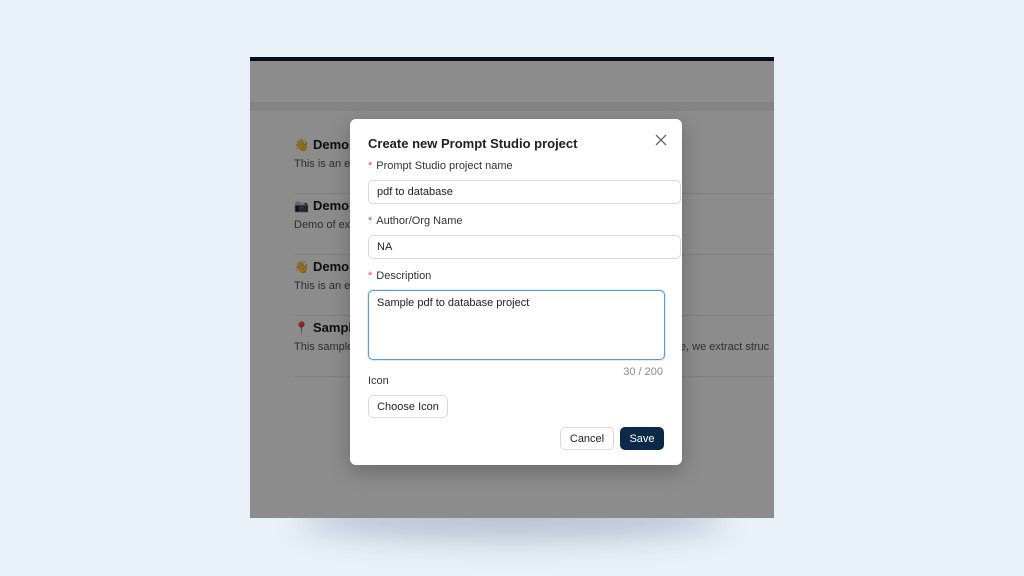 This screenshot has width=1024, height=576. Describe the element at coordinates (440, 166) in the screenshot. I see `project-name-label: * Prompt Studio project name` at that location.